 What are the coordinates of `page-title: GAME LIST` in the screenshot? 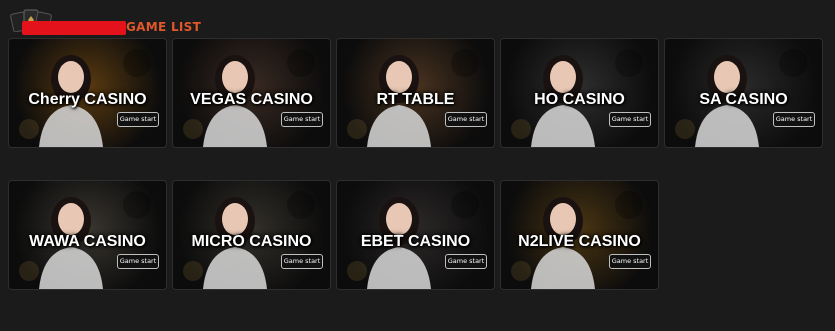 It's located at (164, 27).